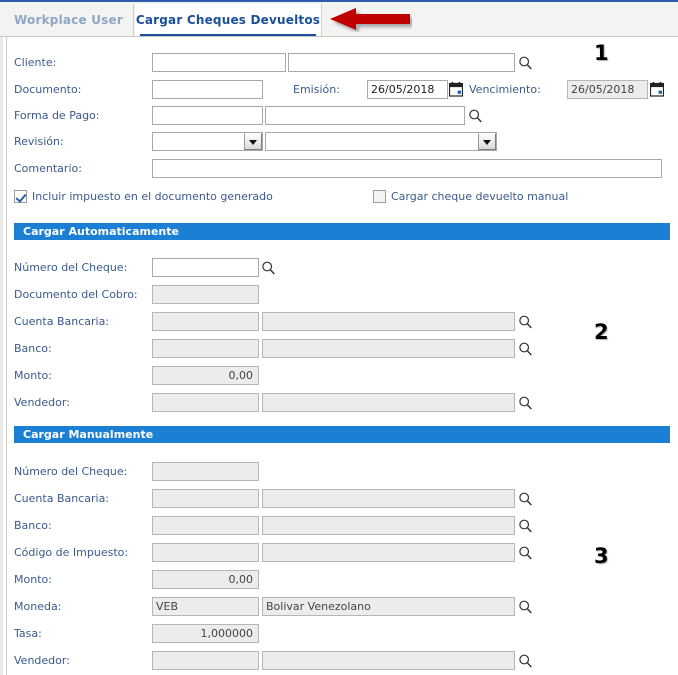  What do you see at coordinates (39, 141) in the screenshot?
I see `label-revision: Revisión:` at bounding box center [39, 141].